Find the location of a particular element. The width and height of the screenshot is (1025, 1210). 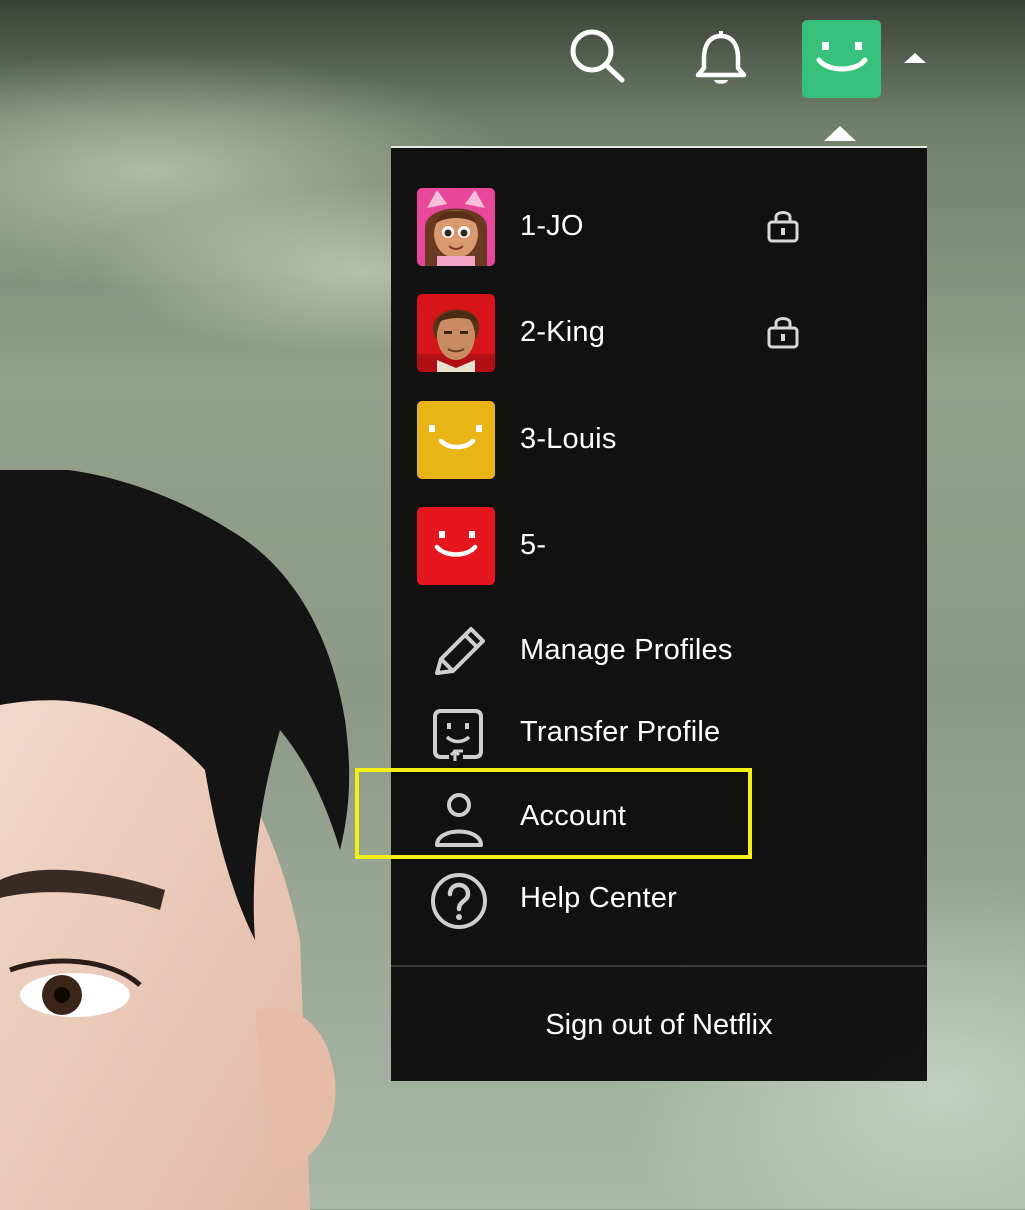

menu-divider is located at coordinates (659, 966).